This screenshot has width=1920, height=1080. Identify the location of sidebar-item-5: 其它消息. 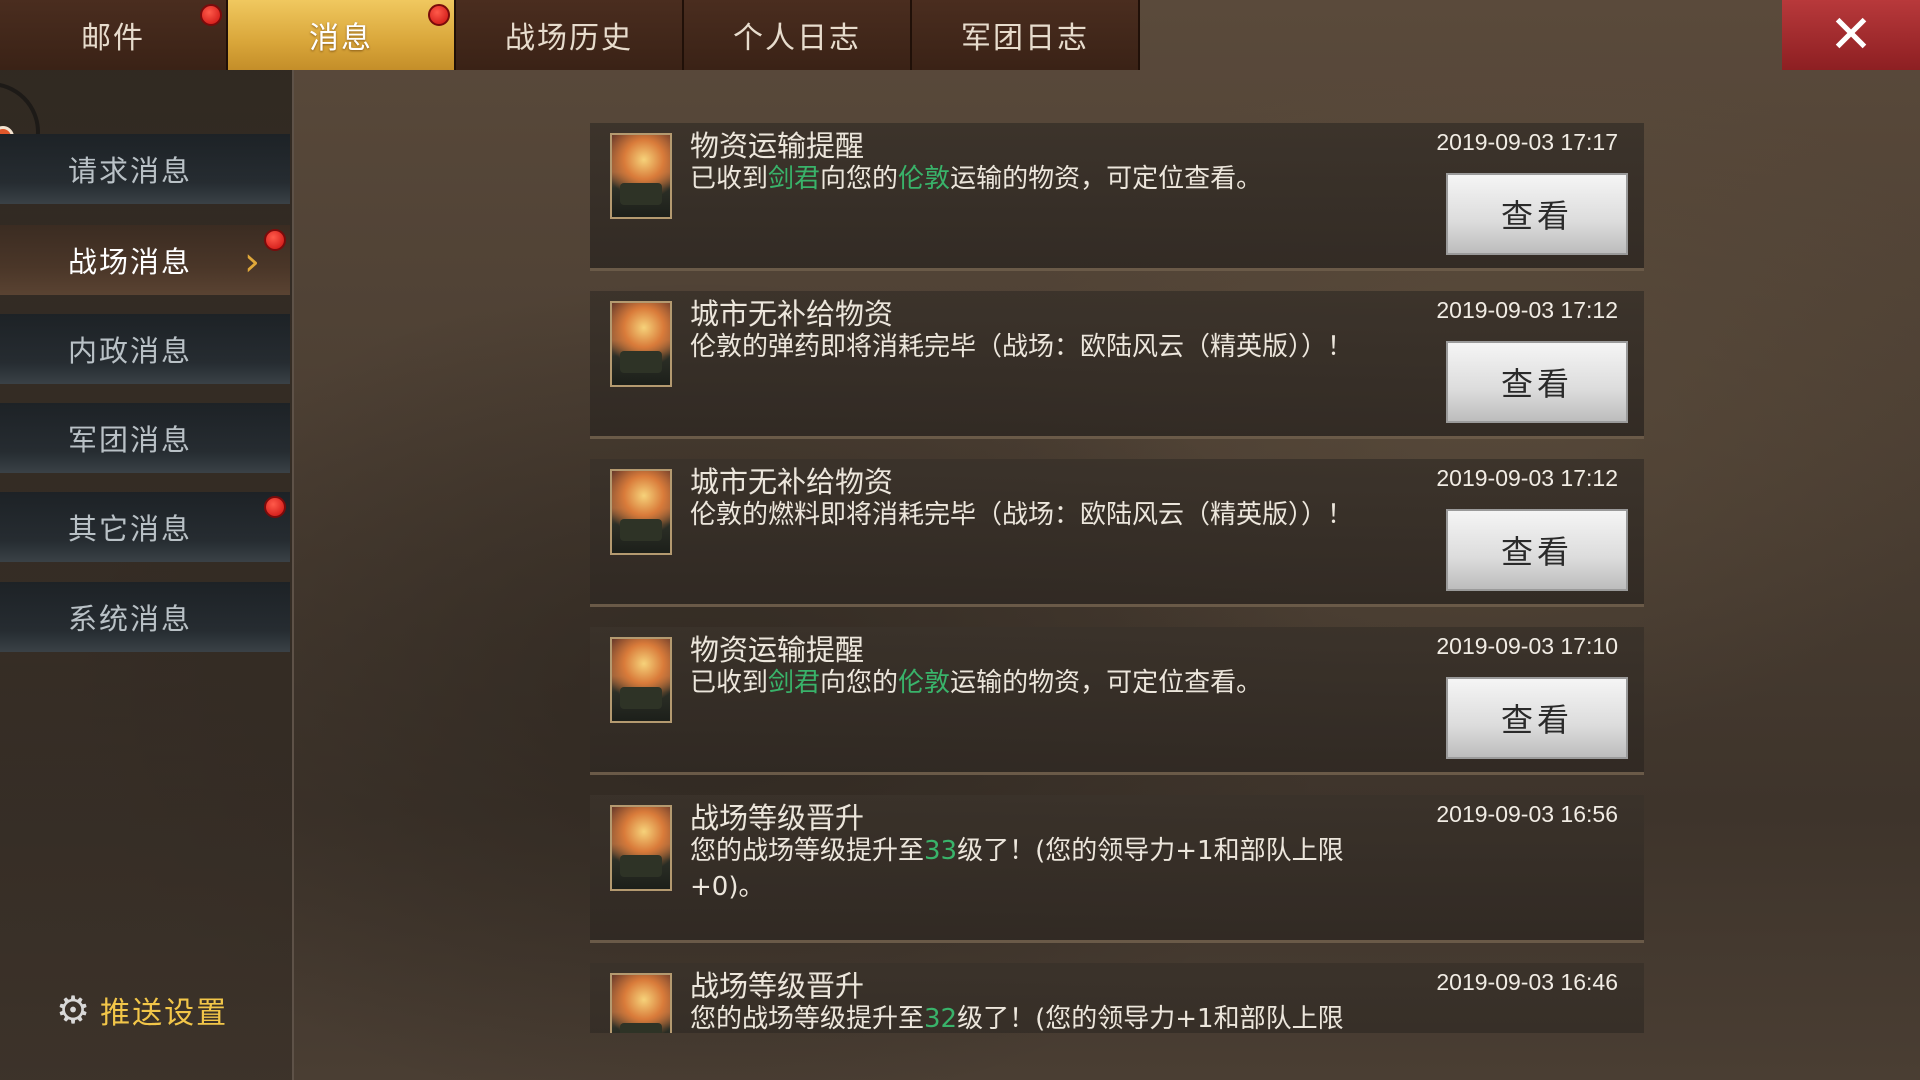
(145, 527).